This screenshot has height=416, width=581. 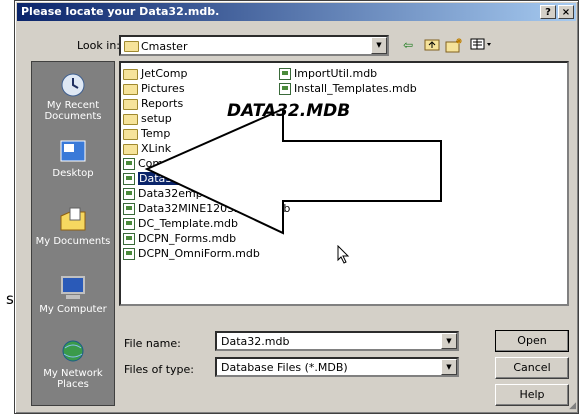 I want to click on help-button: Help, so click(x=532, y=395).